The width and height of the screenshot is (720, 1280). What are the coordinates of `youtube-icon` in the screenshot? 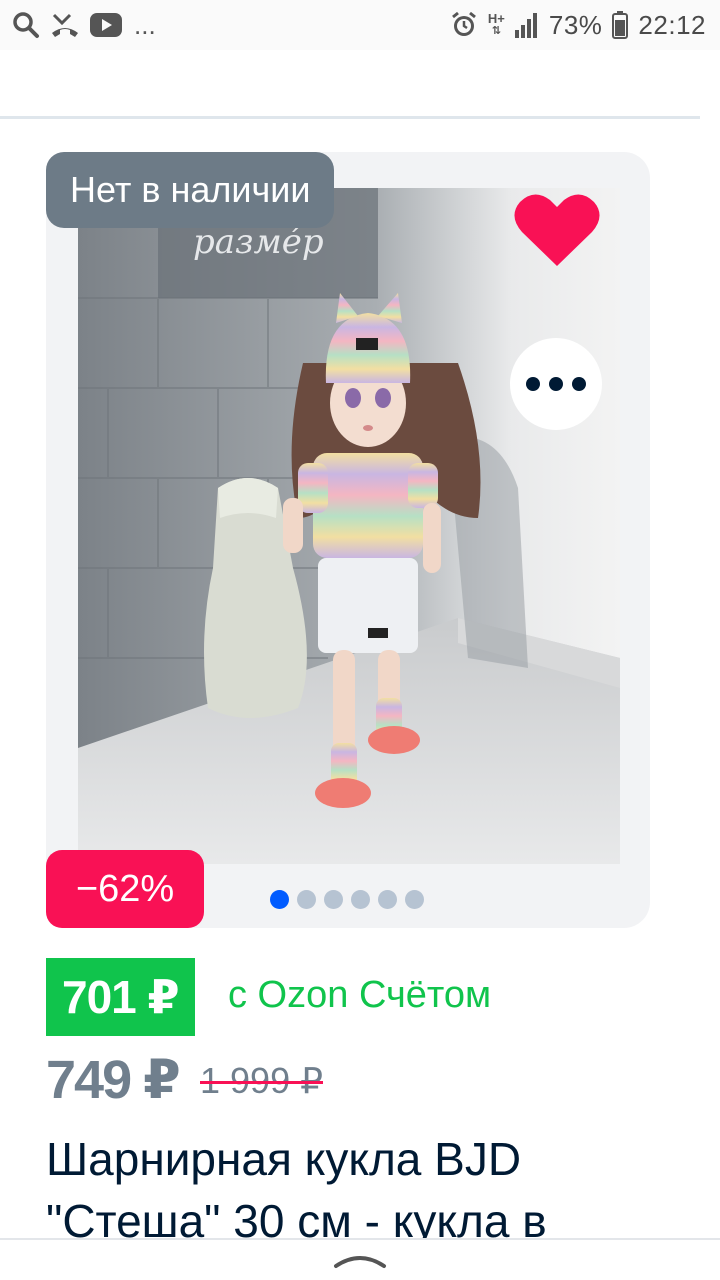 It's located at (106, 25).